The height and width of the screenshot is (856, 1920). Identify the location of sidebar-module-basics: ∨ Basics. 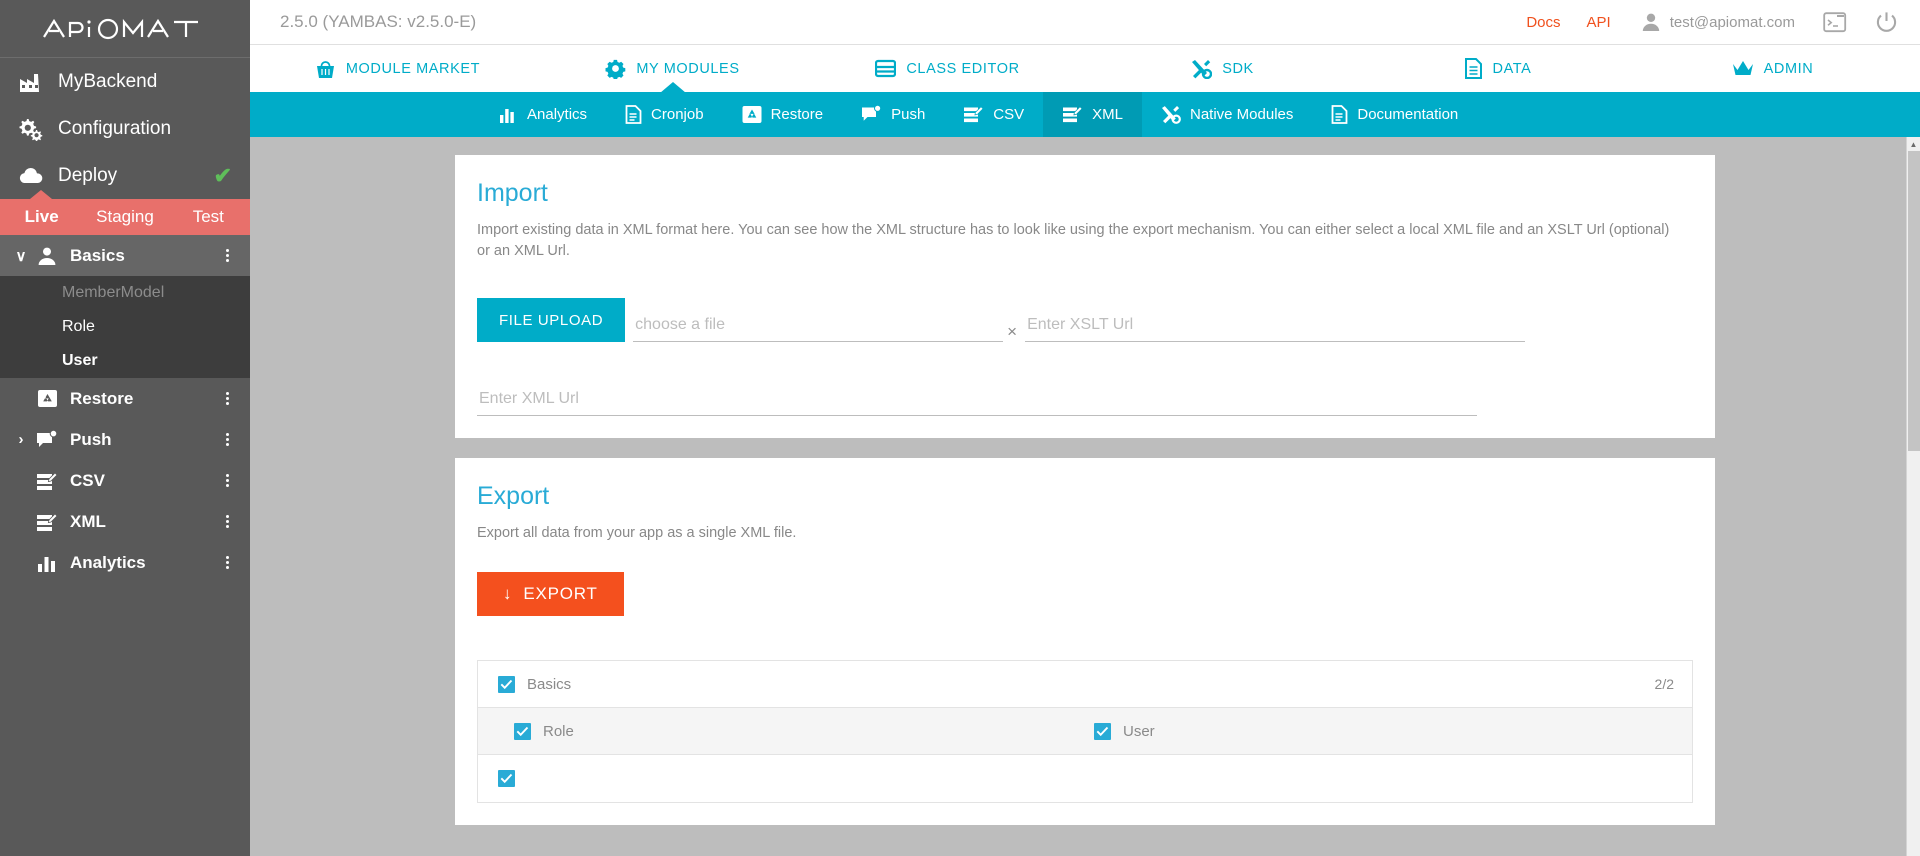
(125, 255).